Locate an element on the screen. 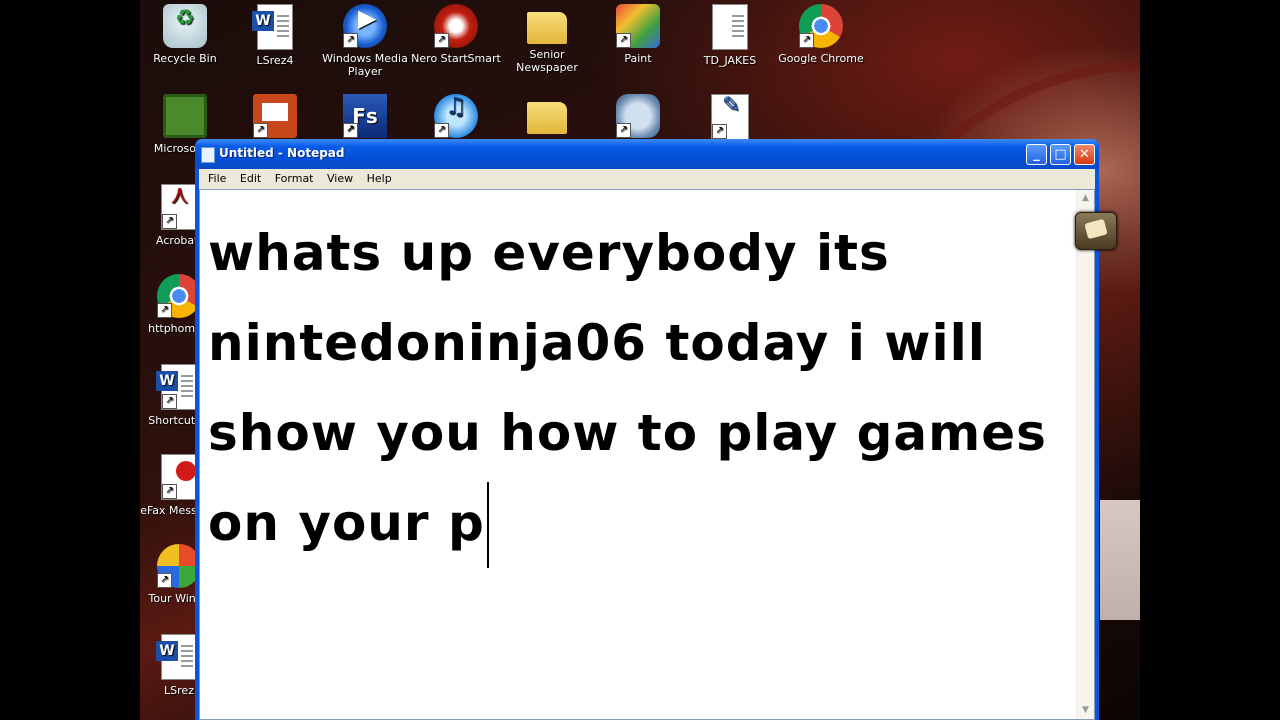  powerpoint-icon: ↗ is located at coordinates (275, 116).